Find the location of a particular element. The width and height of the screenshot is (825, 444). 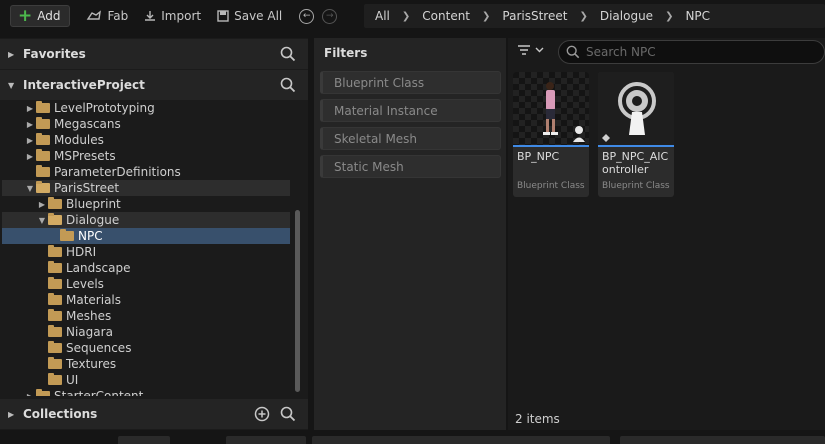

filter-static-mesh: Static Mesh is located at coordinates (410, 166).